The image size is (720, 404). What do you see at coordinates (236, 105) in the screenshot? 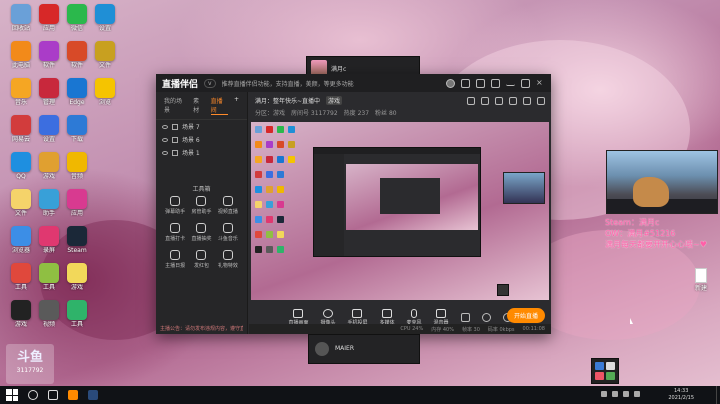
I see `add-icon: +` at bounding box center [236, 105].